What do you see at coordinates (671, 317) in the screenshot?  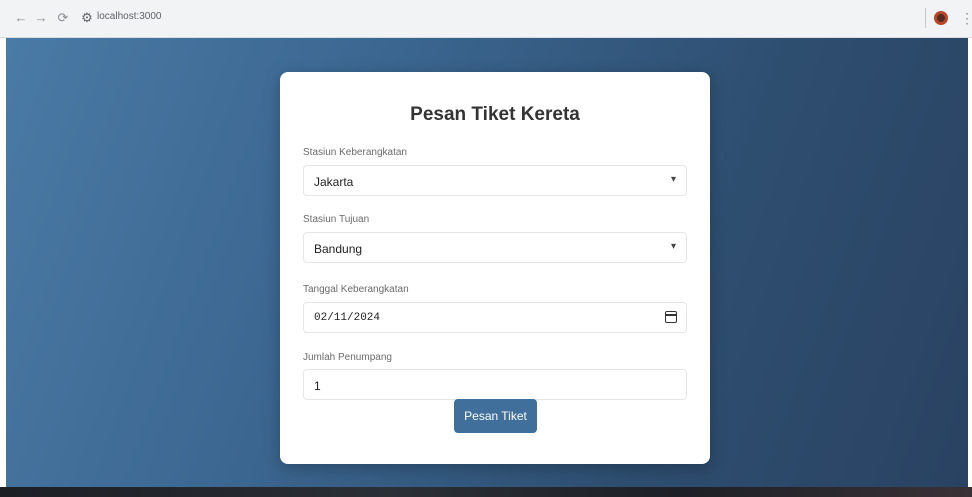 I see `calendar-icon` at bounding box center [671, 317].